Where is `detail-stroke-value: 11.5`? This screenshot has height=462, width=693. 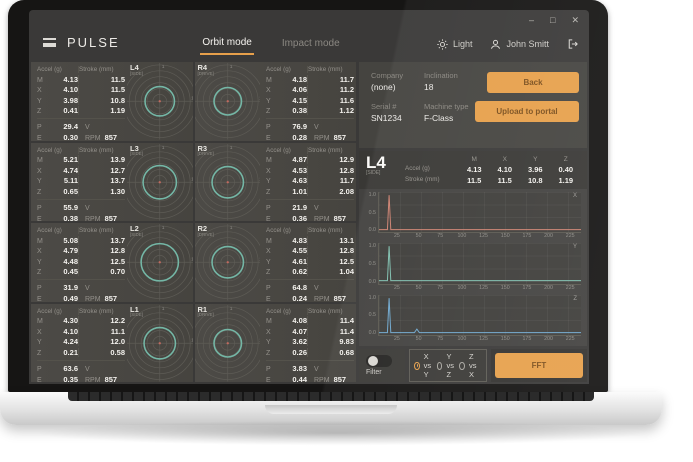
detail-stroke-value: 11.5 is located at coordinates (504, 180).